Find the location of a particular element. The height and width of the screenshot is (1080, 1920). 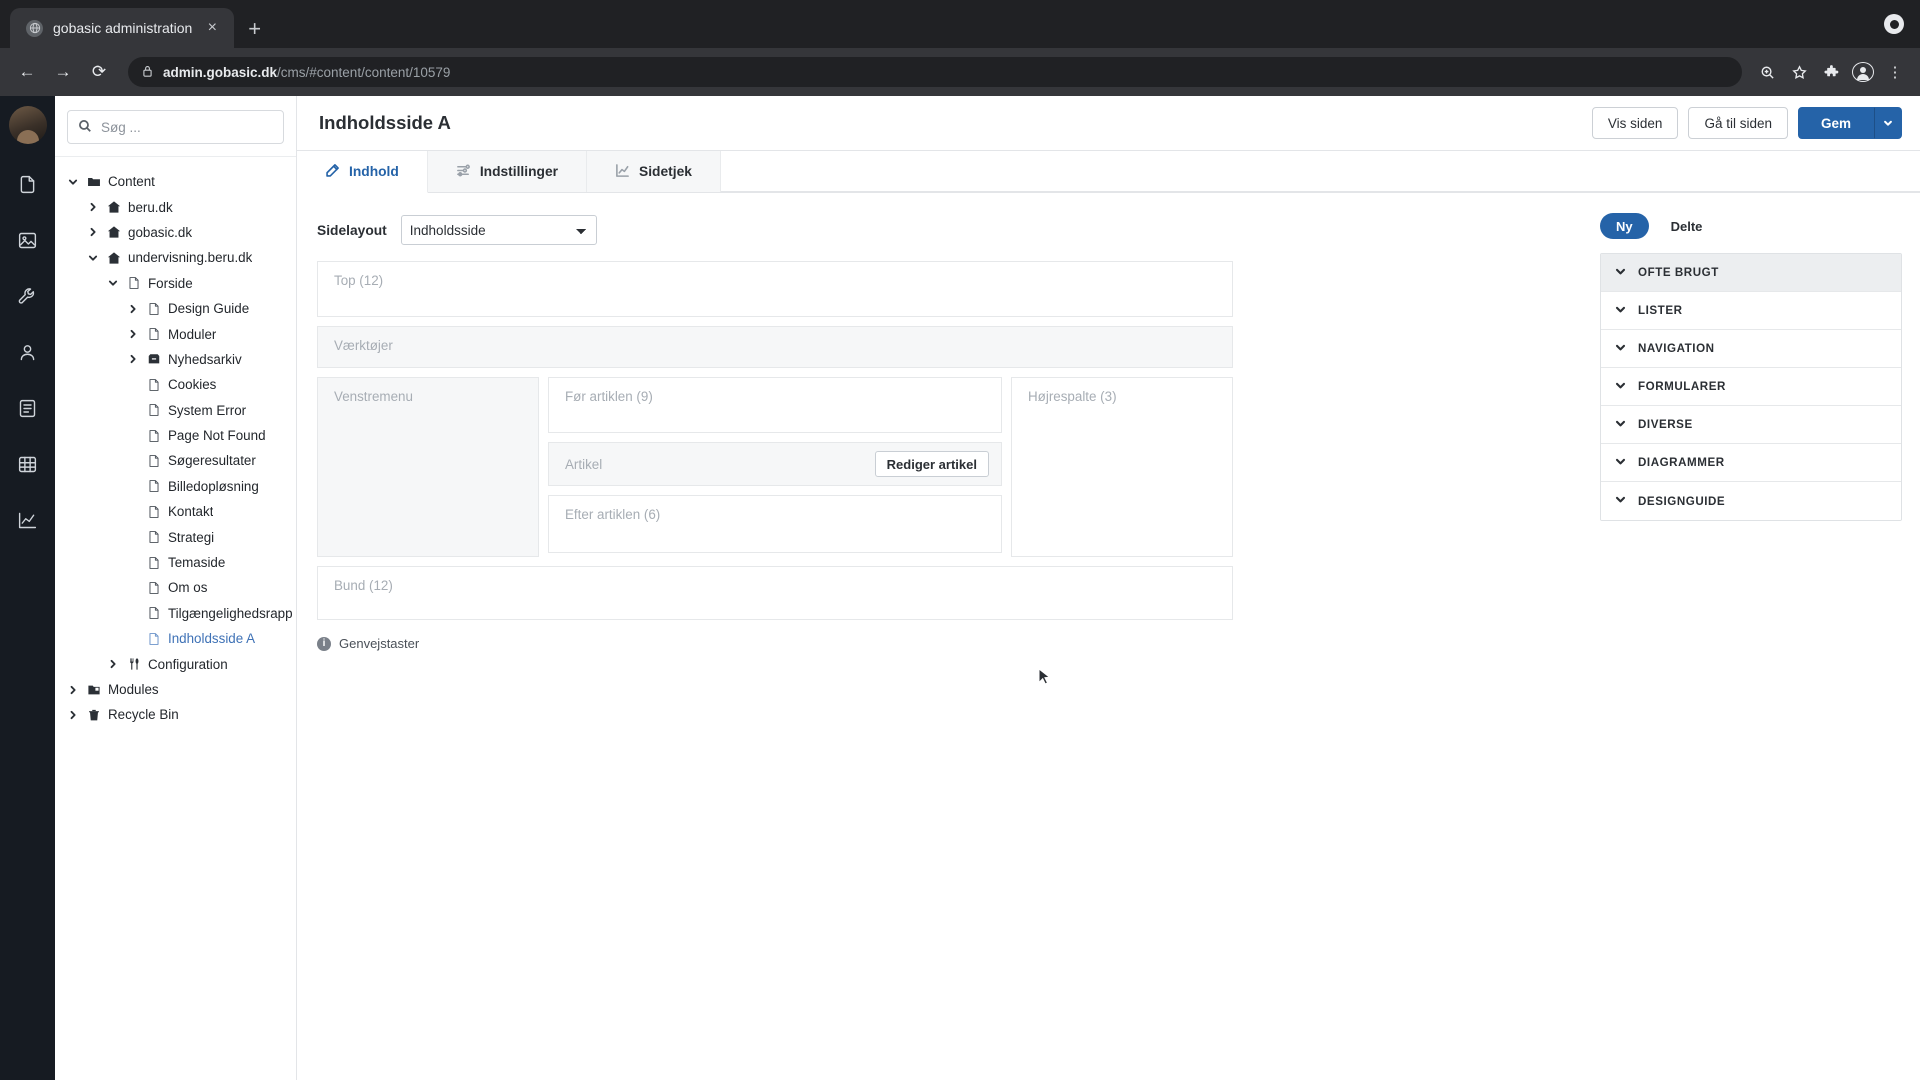

zone-before-article: Før artiklen (9) is located at coordinates (775, 405).